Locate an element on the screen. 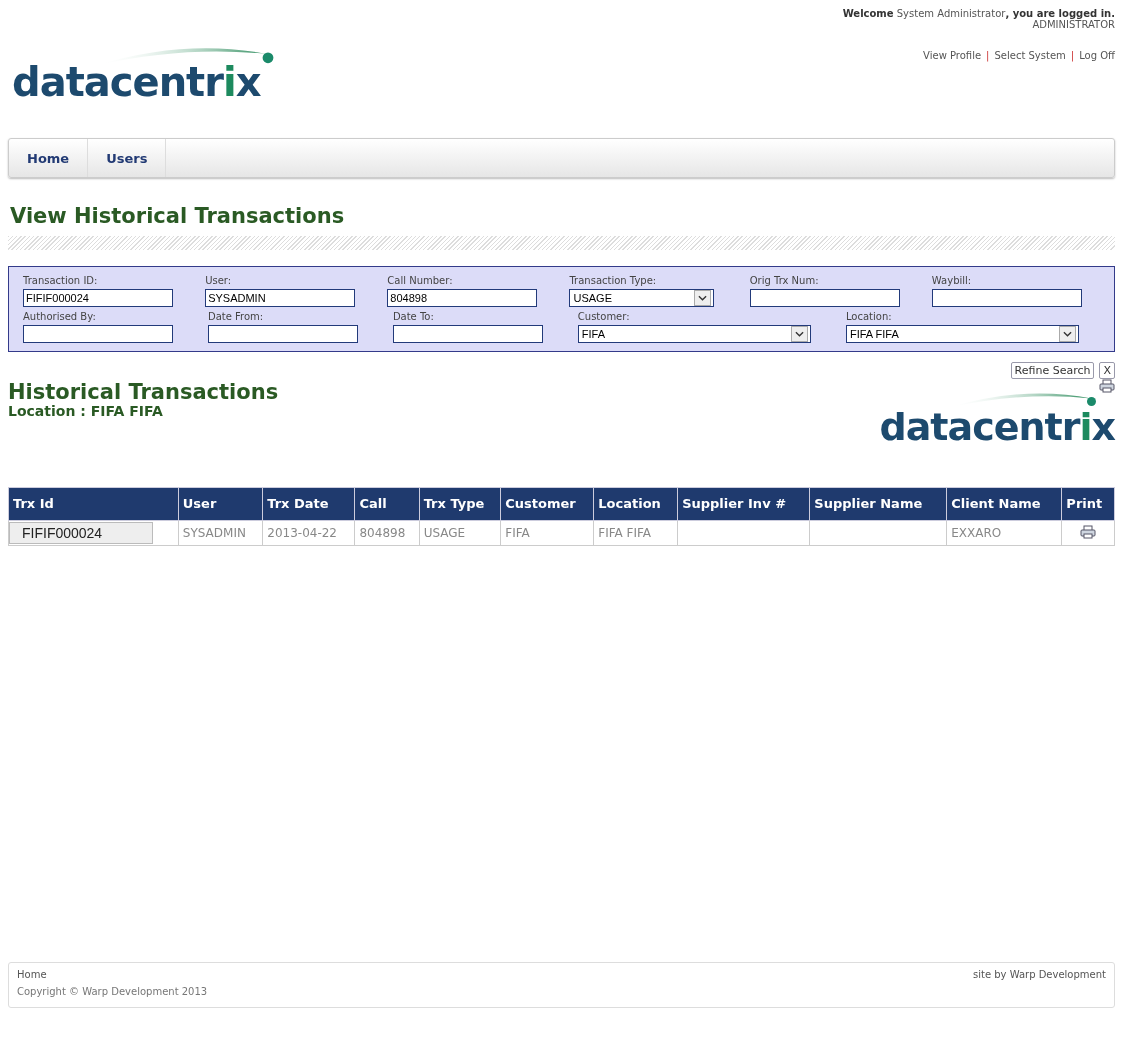 This screenshot has width=1123, height=1040. table-cell: 2013-04-22 is located at coordinates (308, 533).